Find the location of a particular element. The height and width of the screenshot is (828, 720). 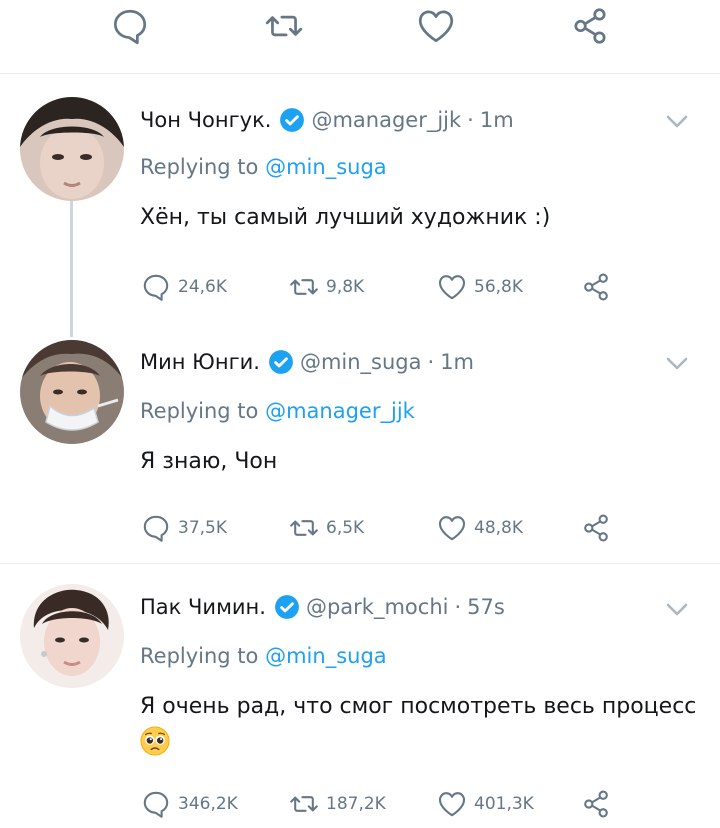

replying-to: Replying to @manager_jjk is located at coordinates (277, 411).